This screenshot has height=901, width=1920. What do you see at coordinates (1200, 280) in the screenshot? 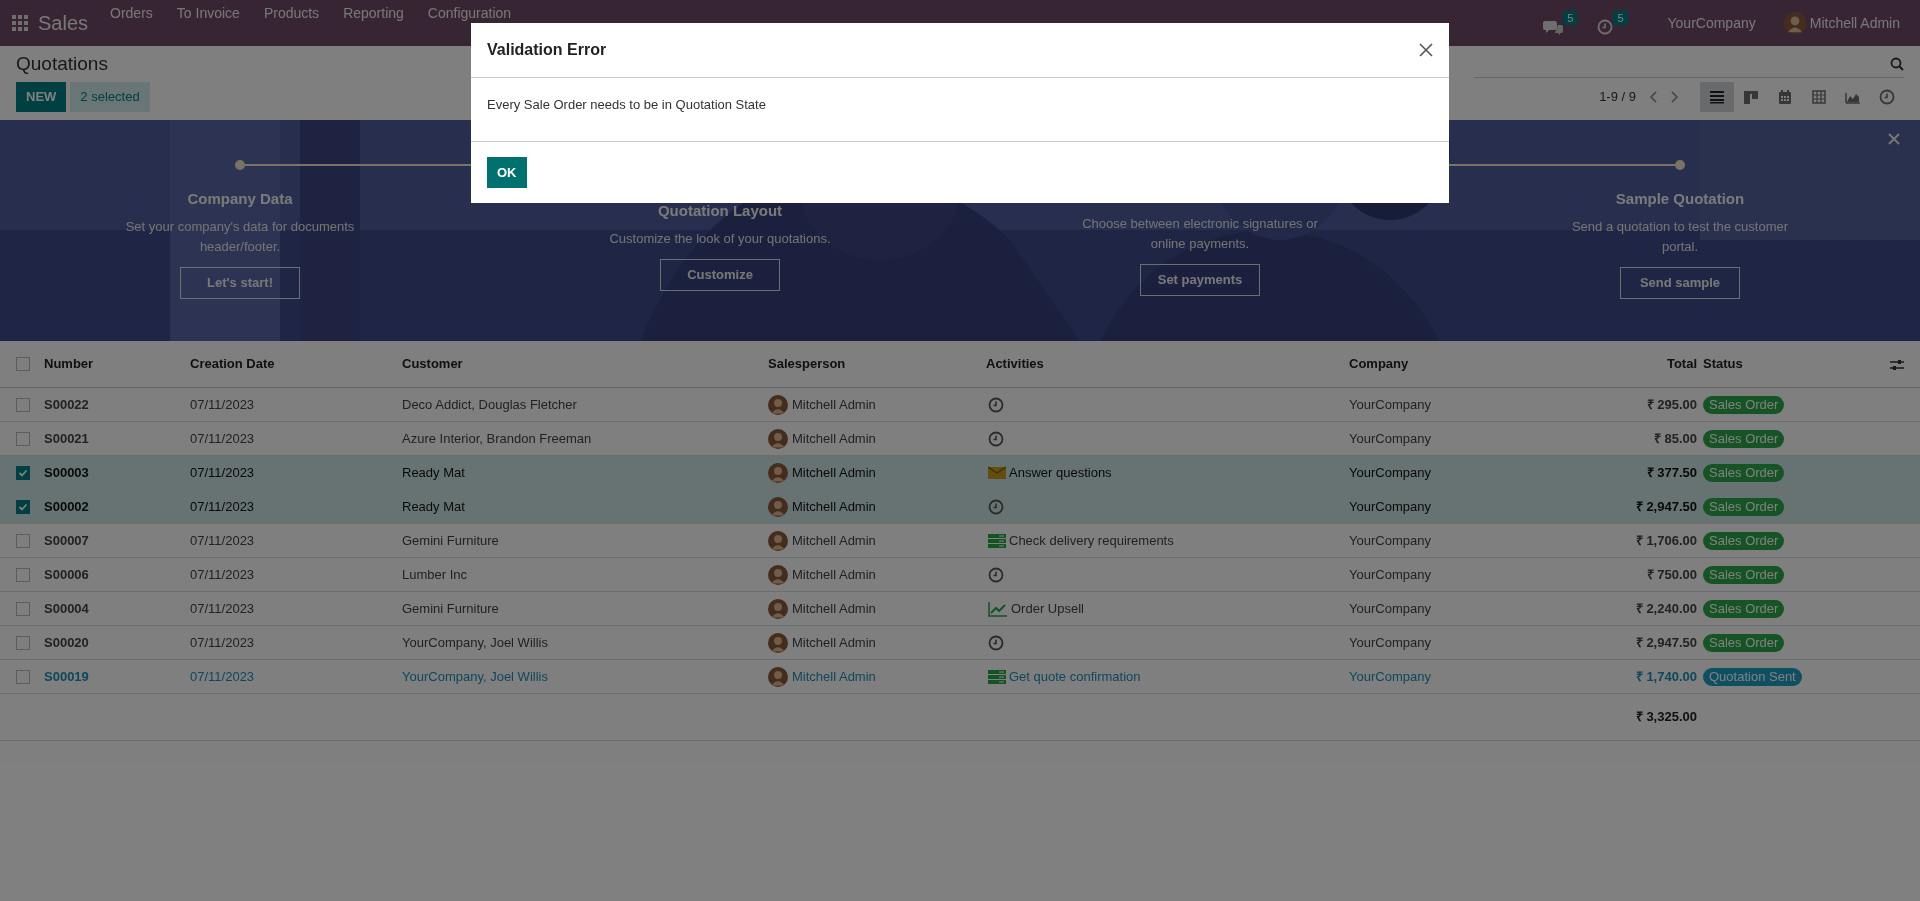
I see `step-button: Set payments` at bounding box center [1200, 280].